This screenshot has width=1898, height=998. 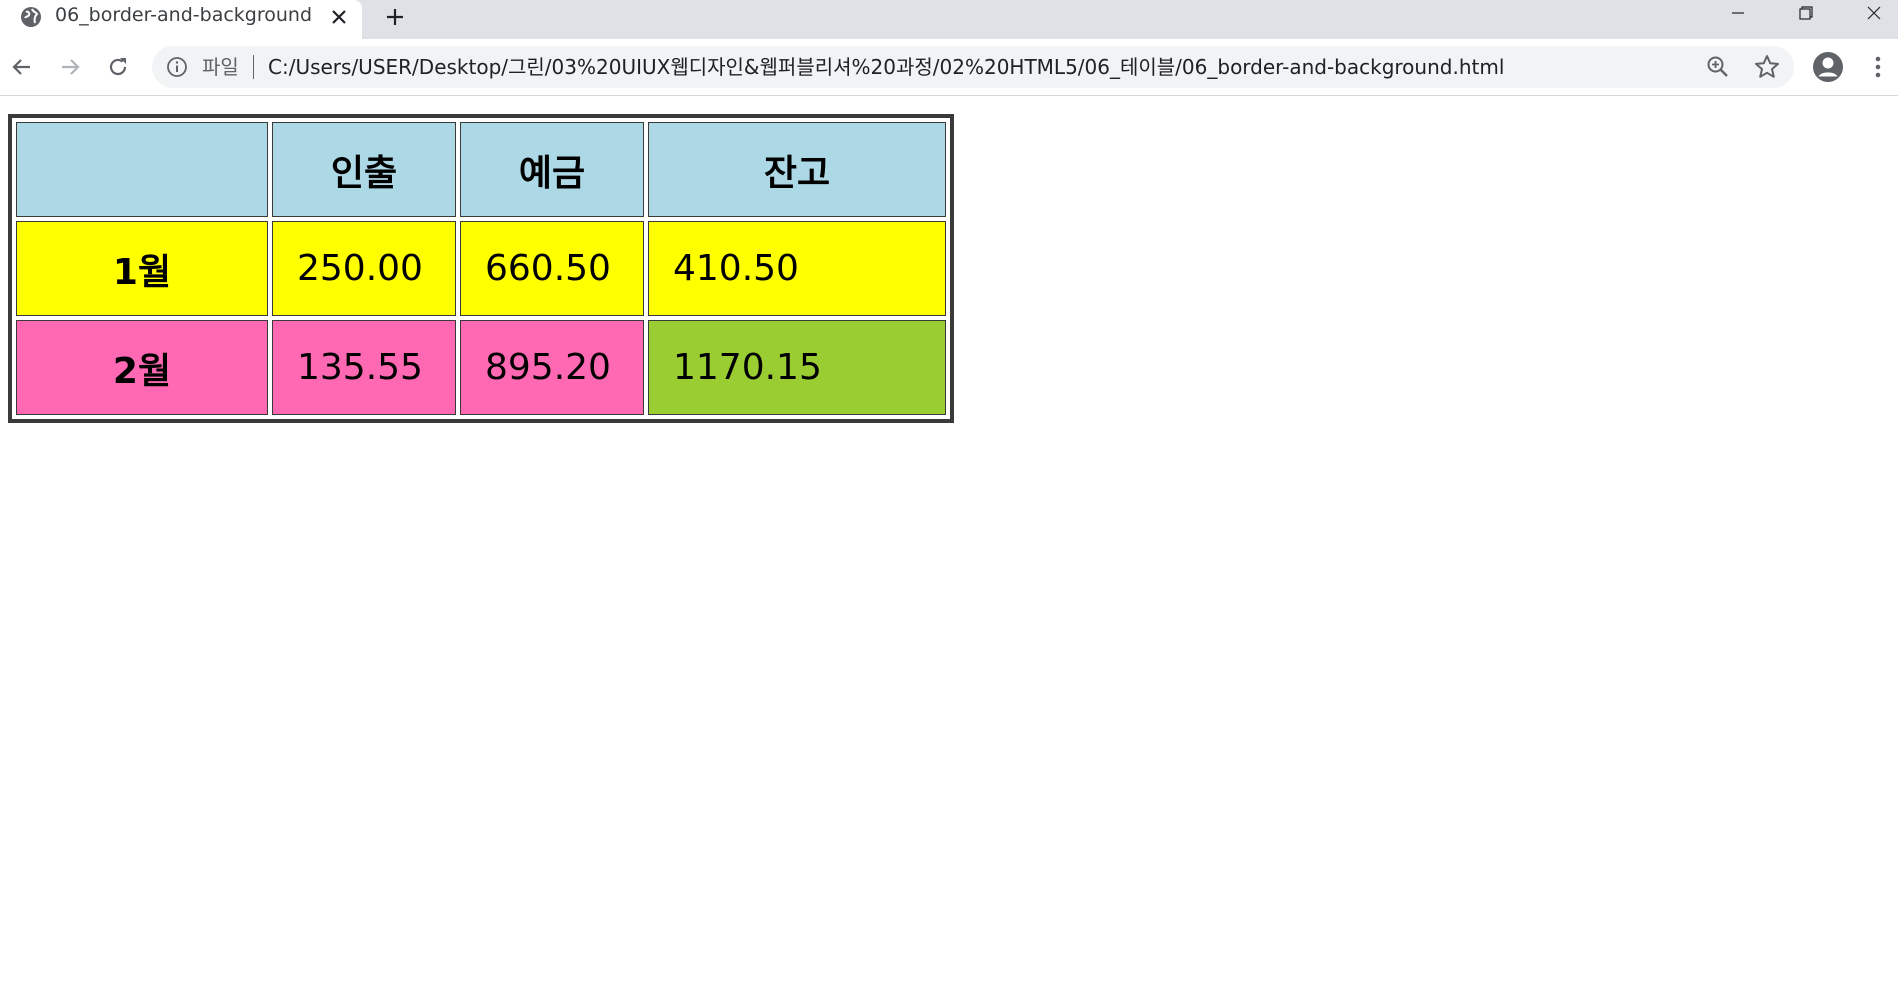 What do you see at coordinates (1871, 13) in the screenshot?
I see `window-close-icon` at bounding box center [1871, 13].